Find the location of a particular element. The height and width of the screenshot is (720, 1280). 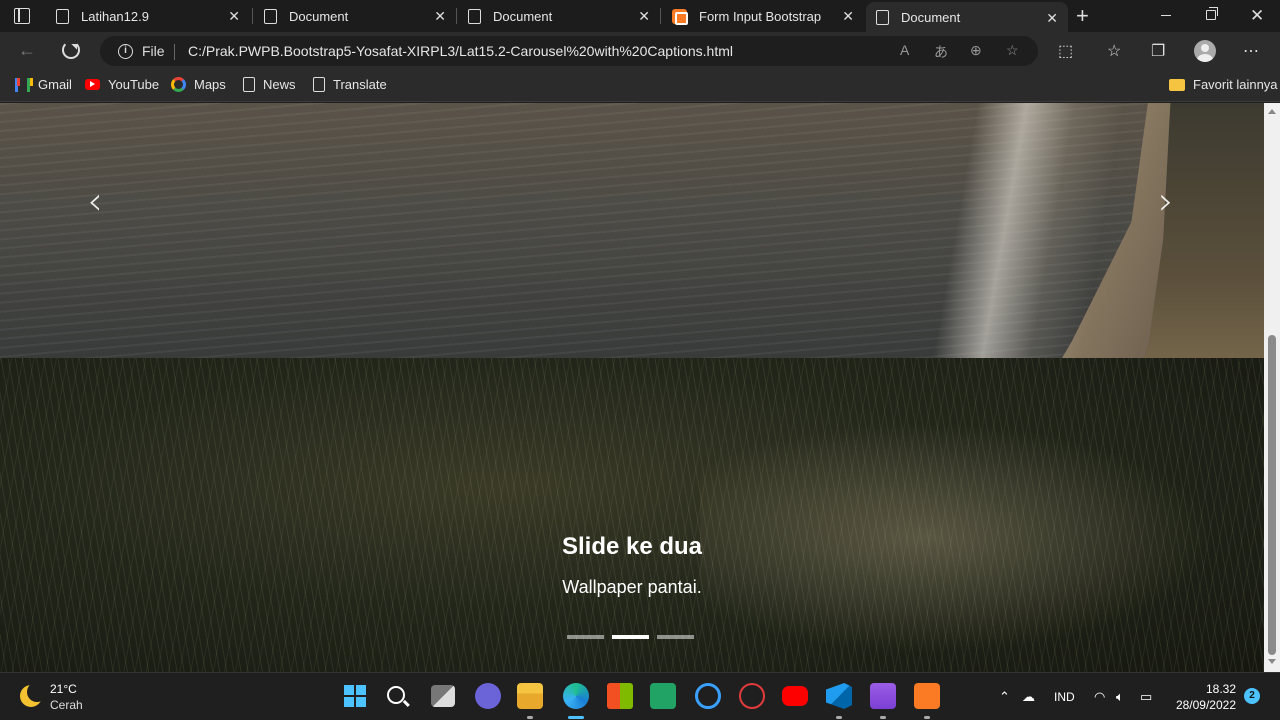

maximize-button is located at coordinates (1212, 13).